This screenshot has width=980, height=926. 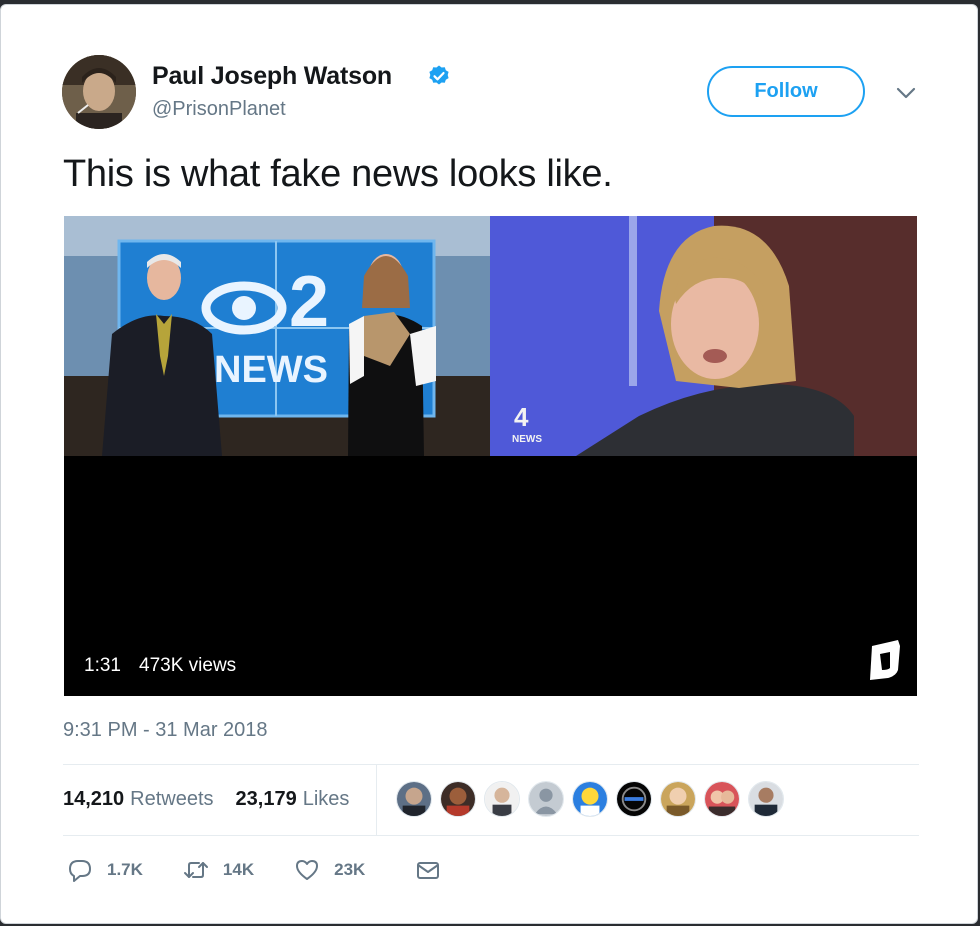 What do you see at coordinates (350, 869) in the screenshot?
I see `like-count: 23K` at bounding box center [350, 869].